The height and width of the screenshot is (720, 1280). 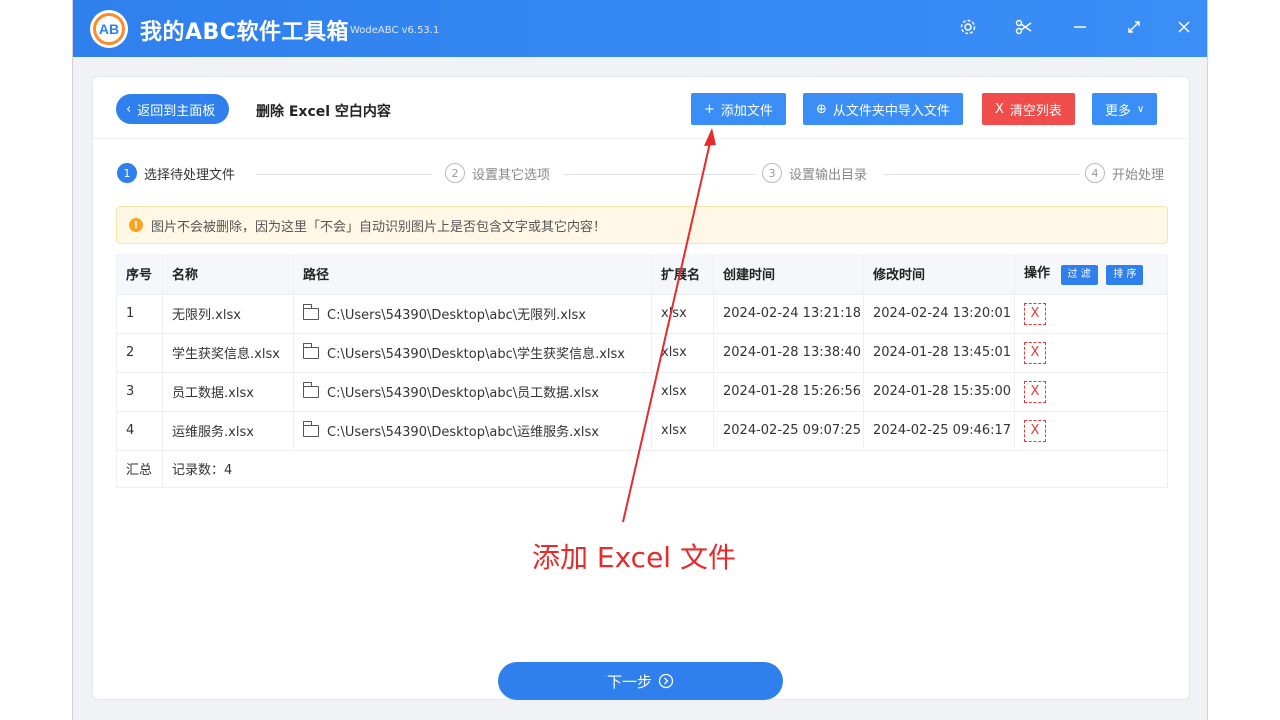 I want to click on next-step-button: 下一步, so click(x=640, y=681).